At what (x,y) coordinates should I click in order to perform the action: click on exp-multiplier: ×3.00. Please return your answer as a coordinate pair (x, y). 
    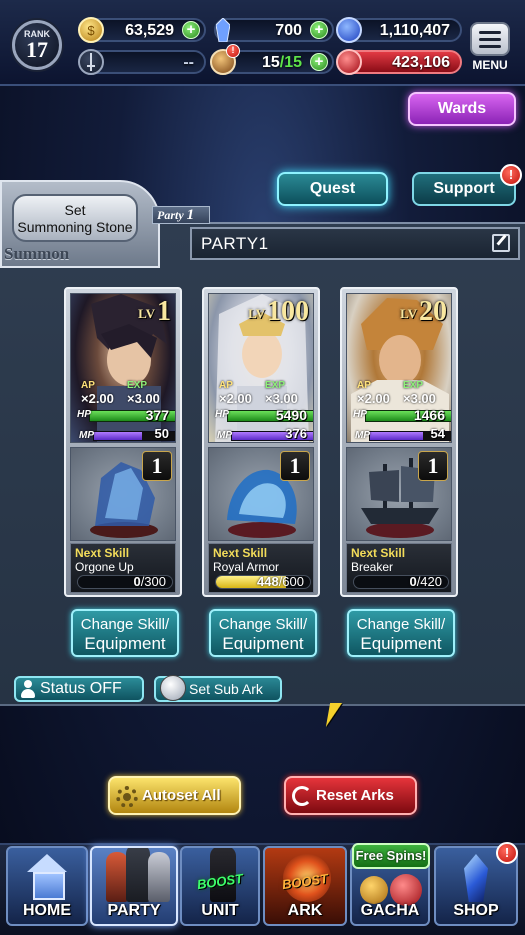
    Looking at the image, I should click on (143, 398).